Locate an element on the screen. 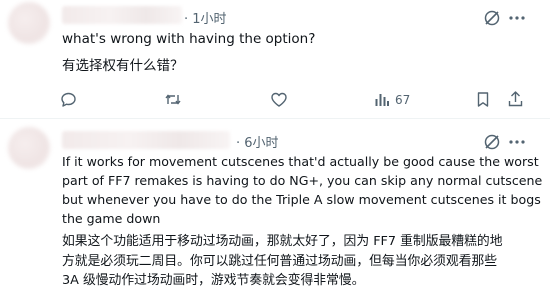  views-icon is located at coordinates (382, 100).